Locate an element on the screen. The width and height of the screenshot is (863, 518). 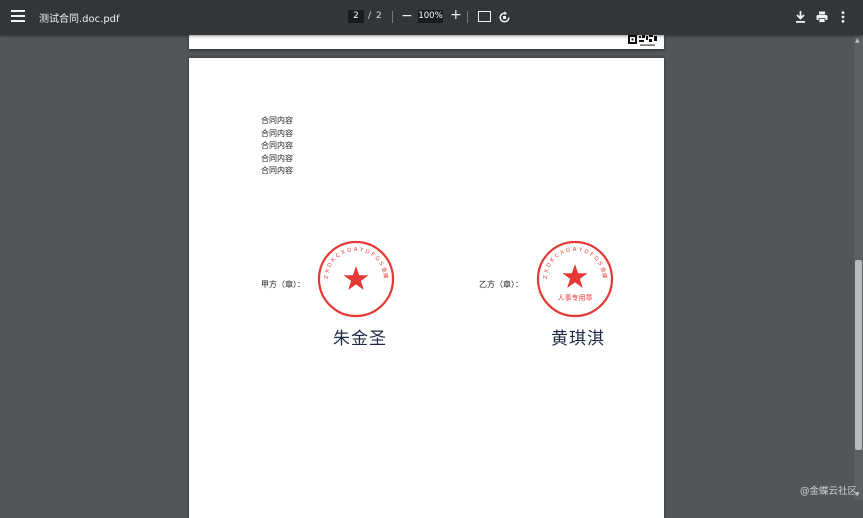
zoom-out-button: − is located at coordinates (407, 16).